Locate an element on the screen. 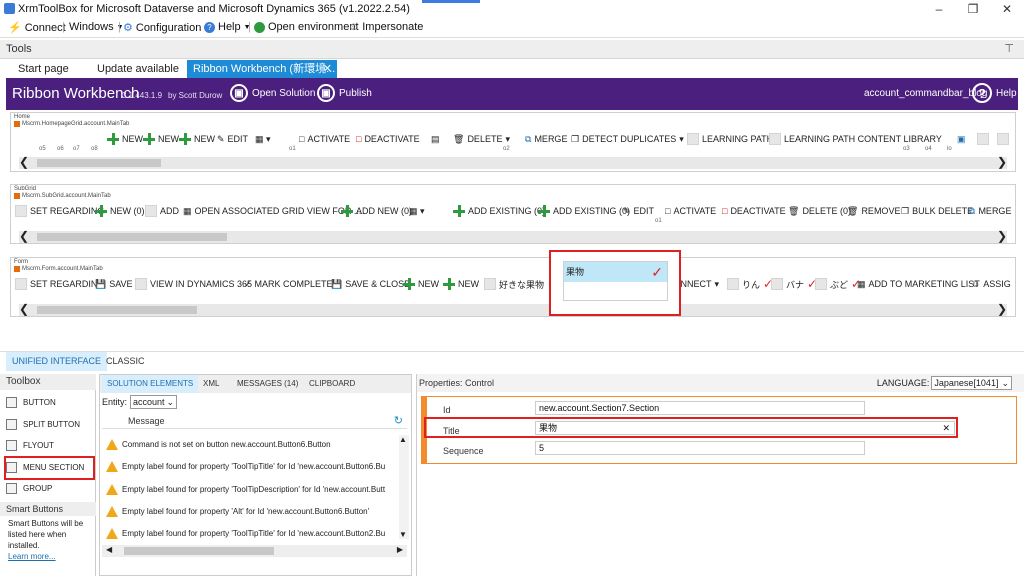 Image resolution: width=1024 pixels, height=576 pixels. language-dropdown: Japanese[1041] ⌄ is located at coordinates (971, 383).